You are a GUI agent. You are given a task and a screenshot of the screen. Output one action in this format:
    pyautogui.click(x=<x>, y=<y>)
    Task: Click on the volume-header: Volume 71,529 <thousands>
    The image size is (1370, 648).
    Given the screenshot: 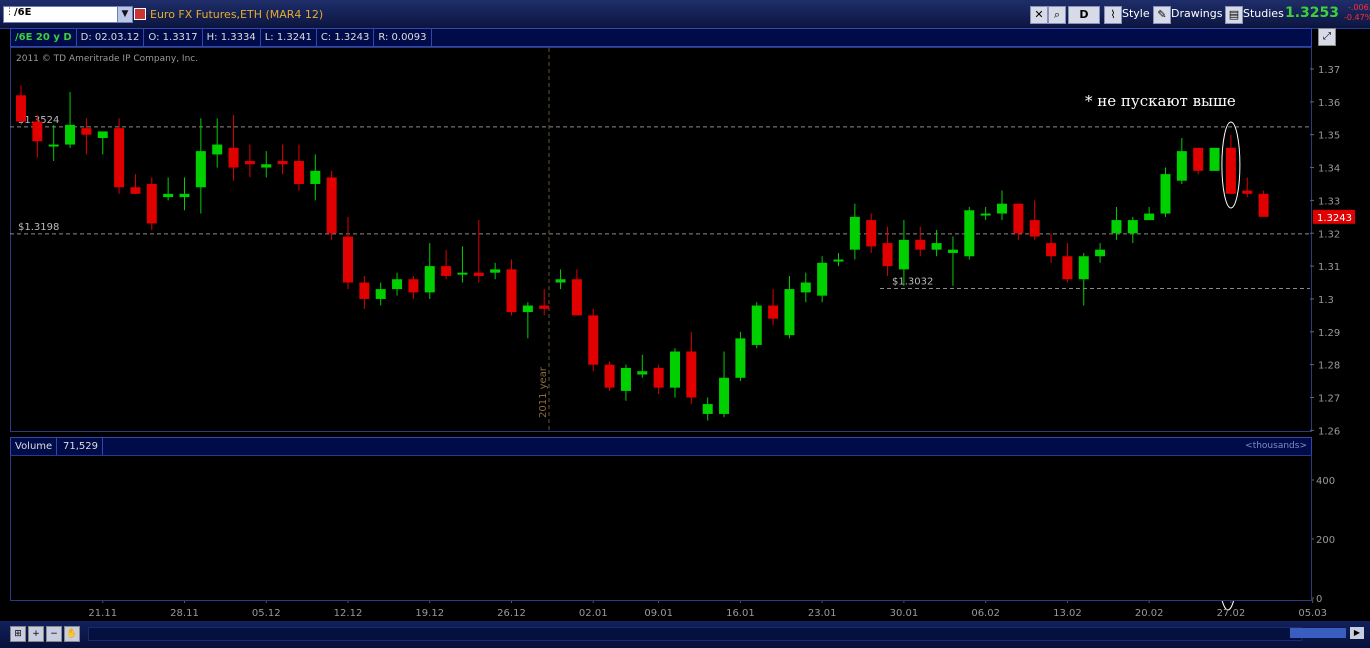 What is the action you would take?
    pyautogui.click(x=661, y=446)
    